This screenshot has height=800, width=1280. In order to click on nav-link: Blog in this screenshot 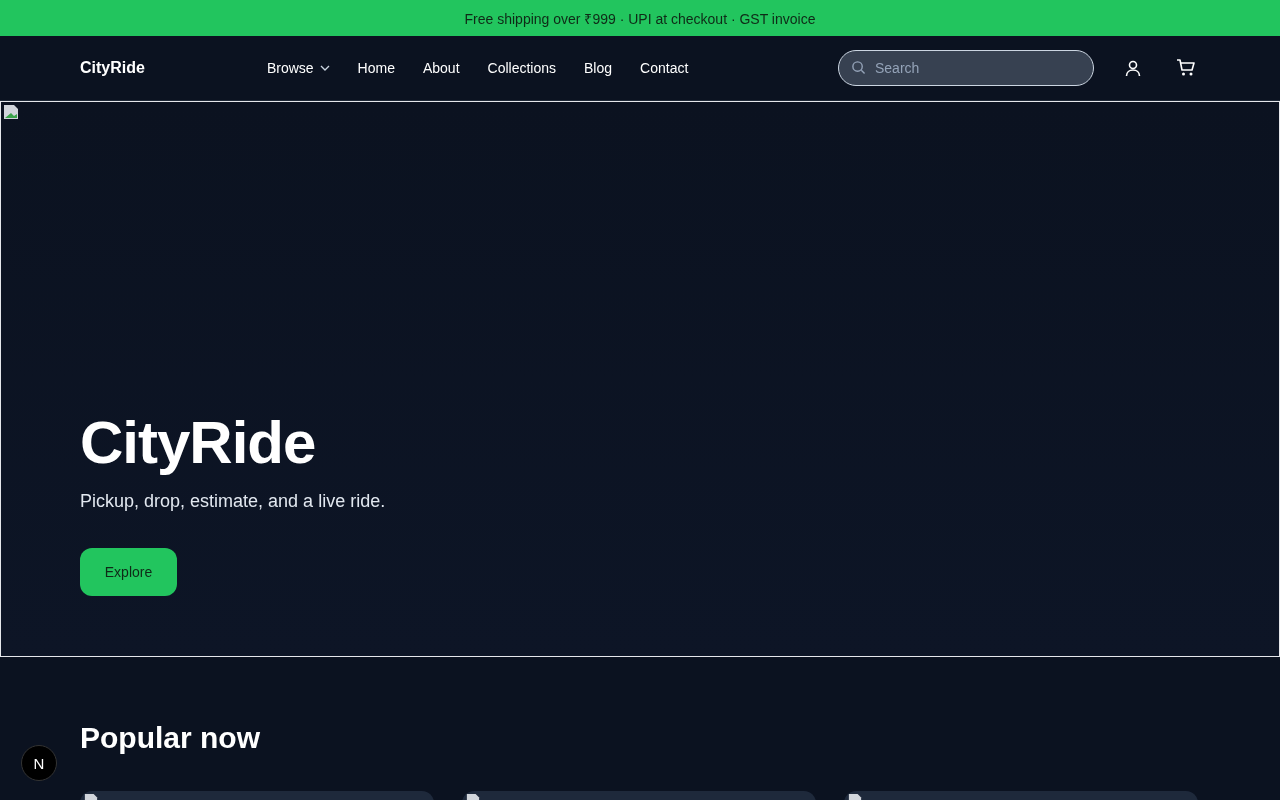, I will do `click(598, 68)`.